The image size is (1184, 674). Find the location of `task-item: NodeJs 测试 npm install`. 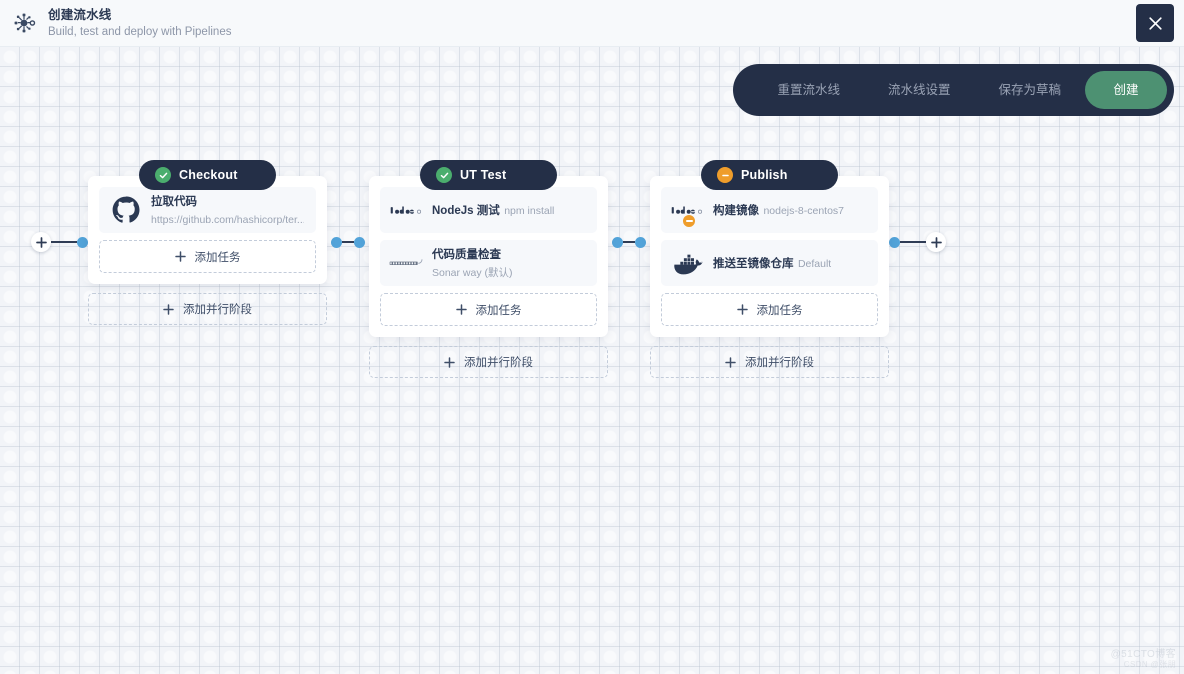

task-item: NodeJs 测试 npm install is located at coordinates (488, 210).